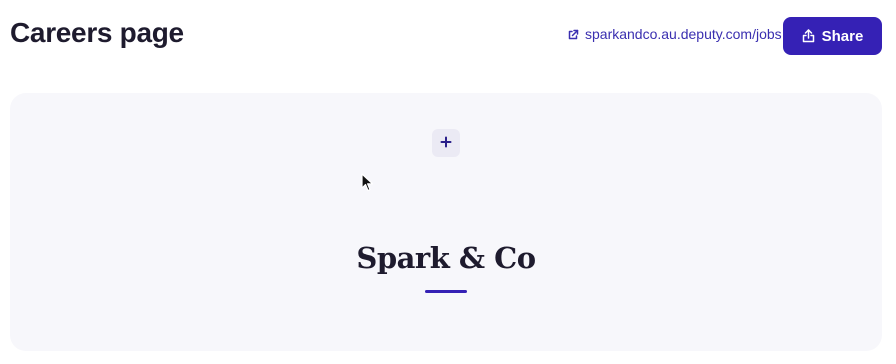 This screenshot has height=364, width=896. What do you see at coordinates (842, 36) in the screenshot?
I see `share-button-label: Share` at bounding box center [842, 36].